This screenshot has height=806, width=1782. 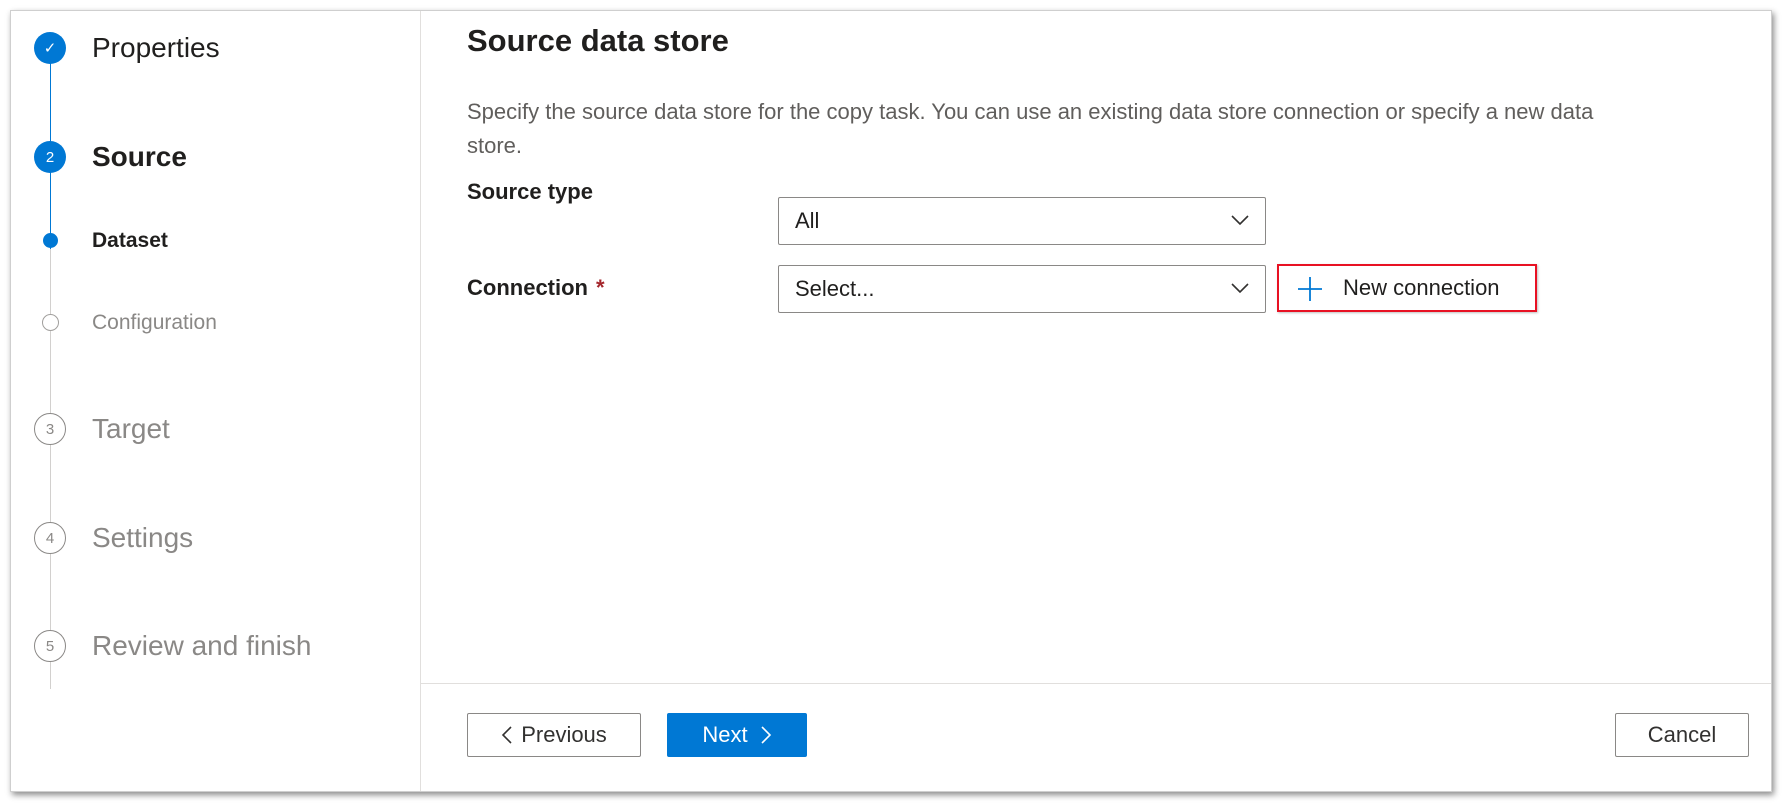 What do you see at coordinates (50, 429) in the screenshot?
I see `step-number-badge: 3` at bounding box center [50, 429].